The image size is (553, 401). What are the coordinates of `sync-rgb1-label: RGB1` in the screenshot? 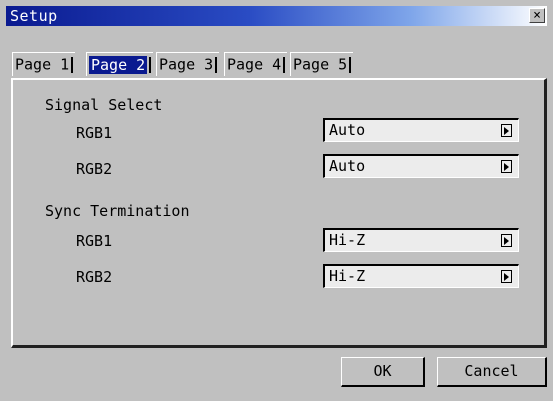 It's located at (94, 241).